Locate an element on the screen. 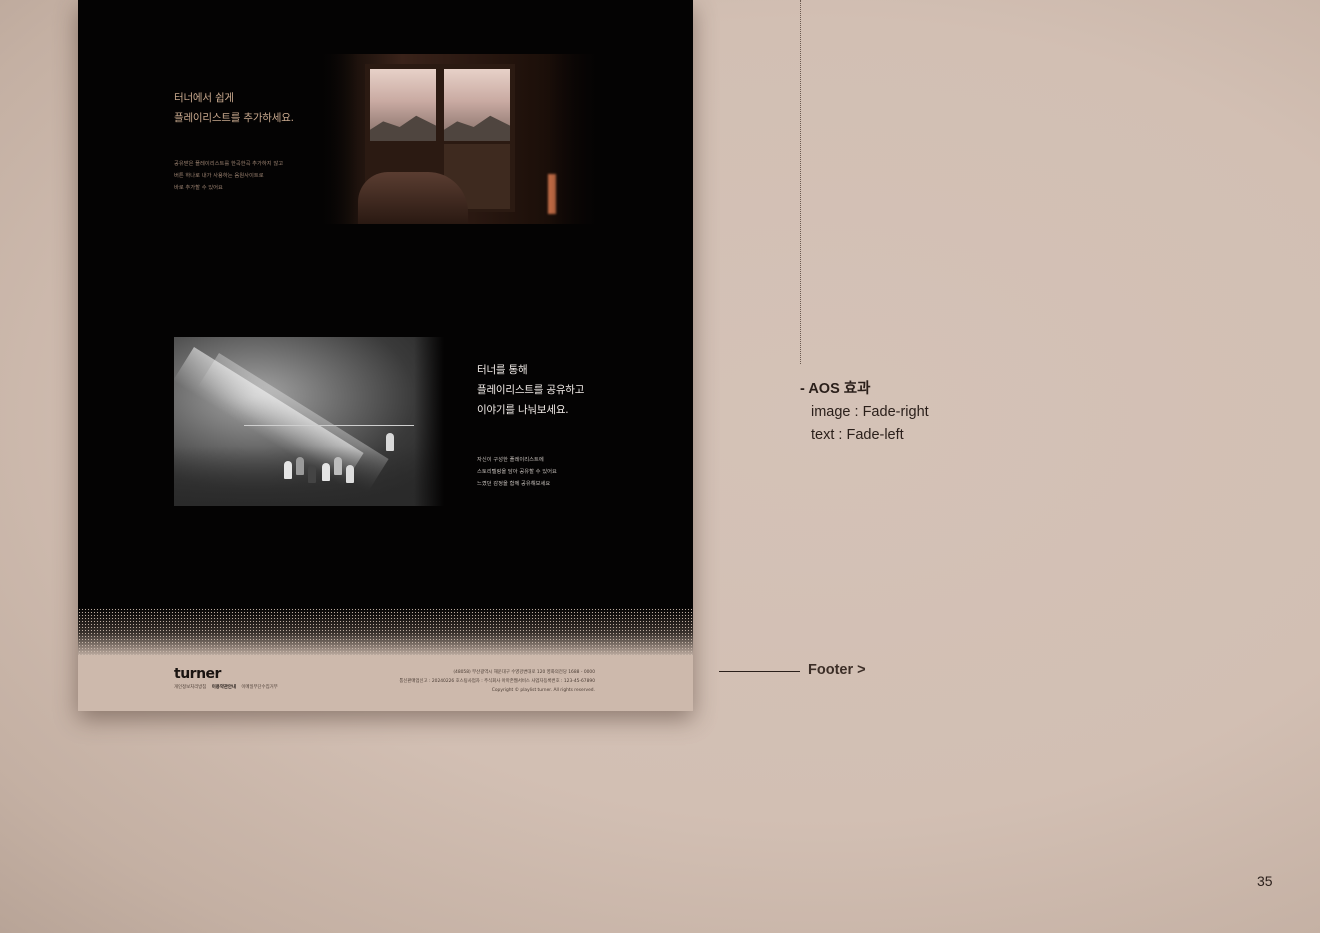 Image resolution: width=1320 pixels, height=933 pixels. room-window-photo is located at coordinates (458, 139).